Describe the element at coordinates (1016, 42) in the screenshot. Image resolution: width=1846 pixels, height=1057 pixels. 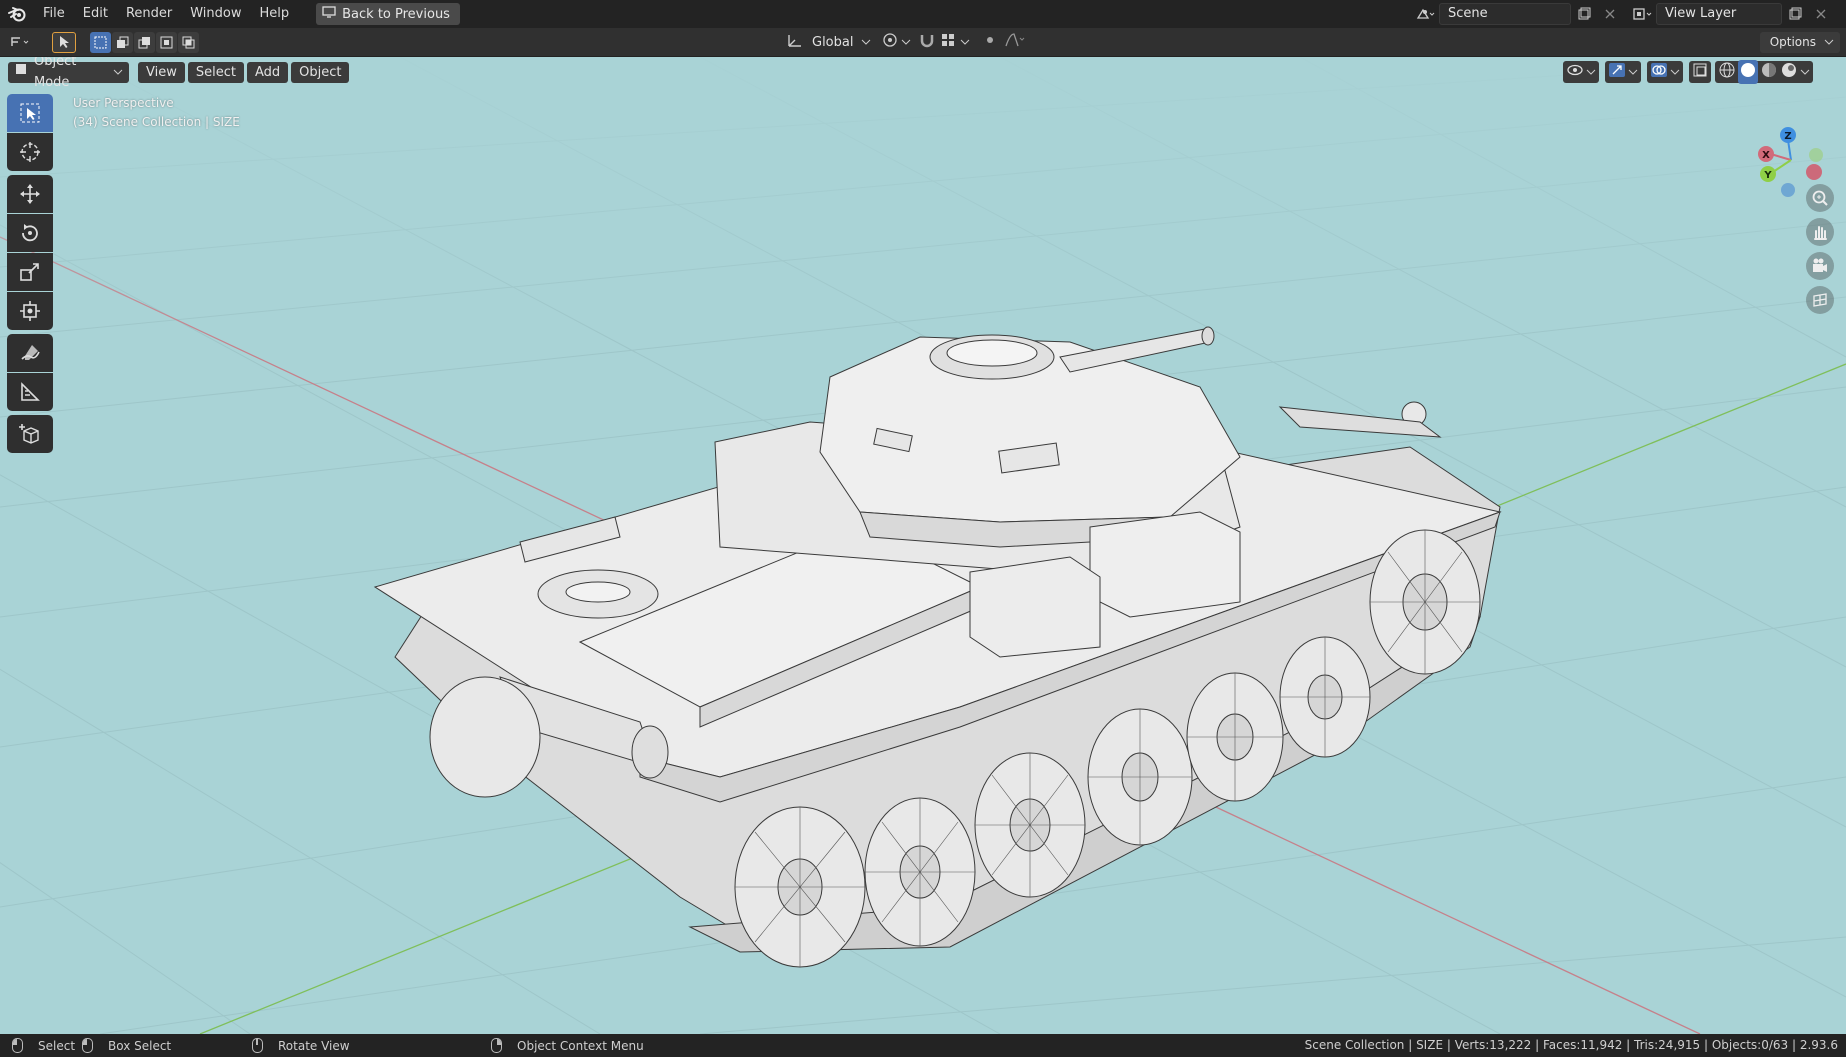
I see `falloff-curve-icon` at that location.